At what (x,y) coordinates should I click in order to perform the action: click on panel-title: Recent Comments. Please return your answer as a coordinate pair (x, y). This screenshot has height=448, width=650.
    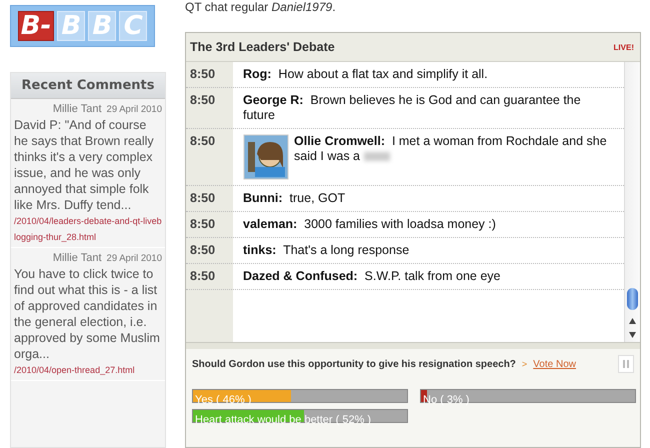
    Looking at the image, I should click on (88, 86).